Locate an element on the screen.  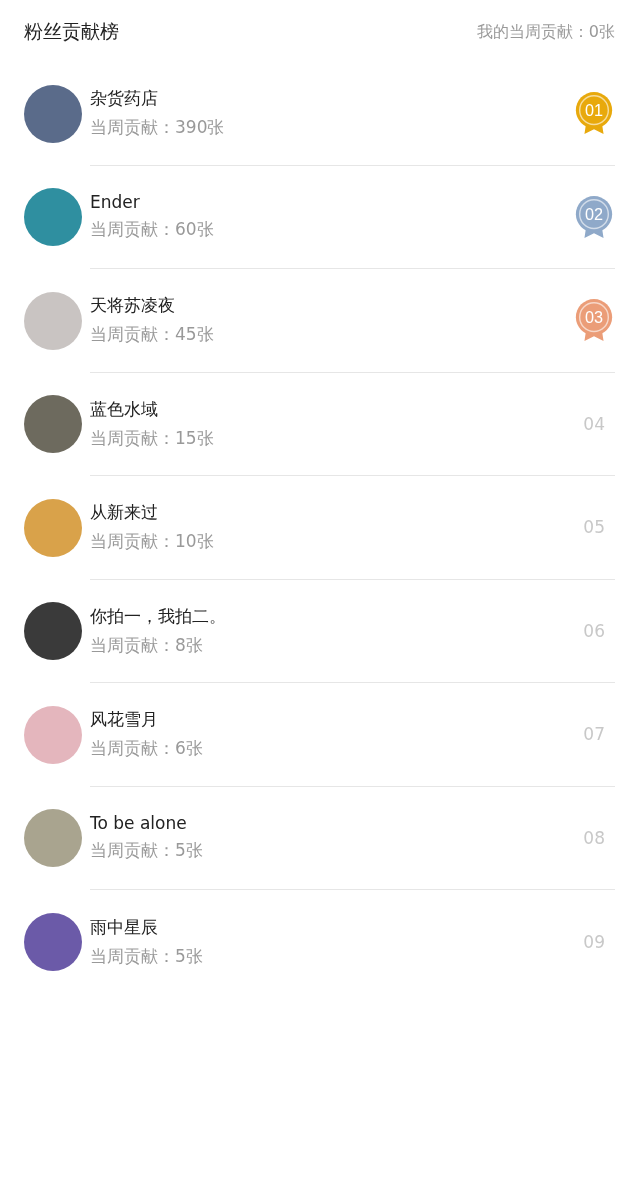
weekly-contribution: 当周贡献：6张 is located at coordinates (146, 749).